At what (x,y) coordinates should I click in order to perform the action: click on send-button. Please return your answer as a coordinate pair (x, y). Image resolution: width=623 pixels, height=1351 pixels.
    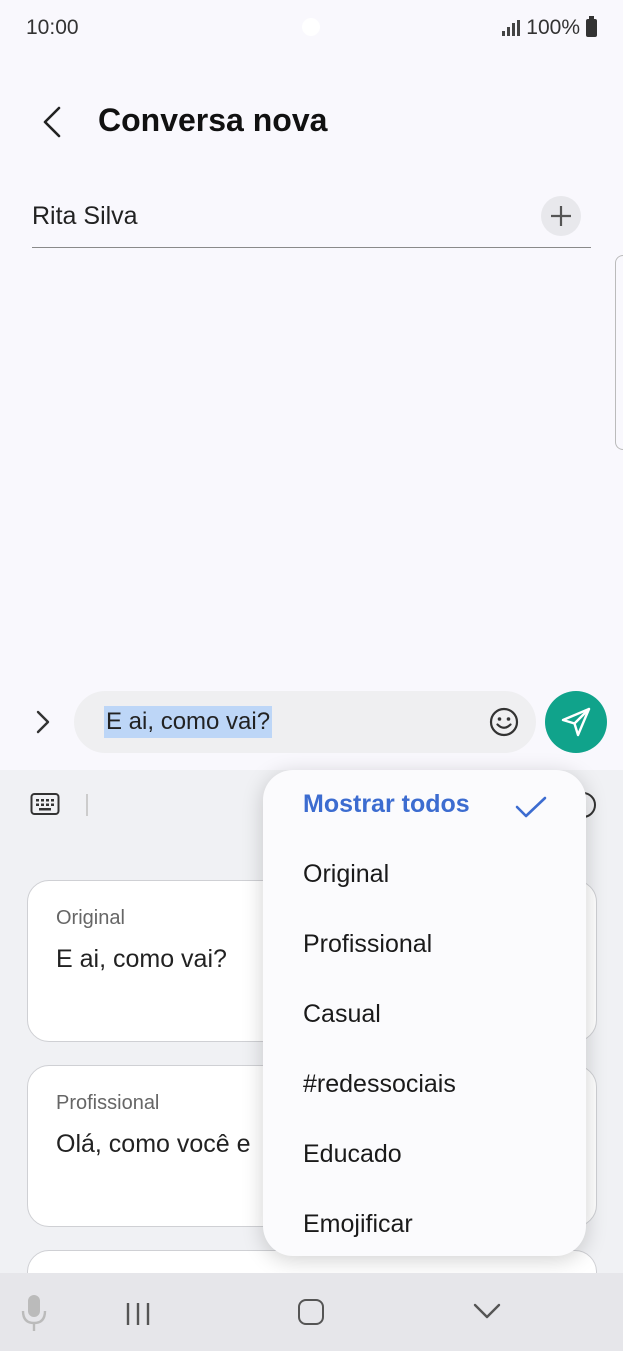
    Looking at the image, I should click on (576, 722).